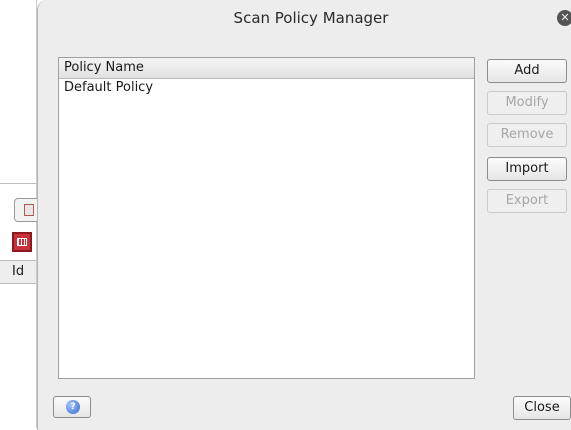 Image resolution: width=571 pixels, height=430 pixels. Describe the element at coordinates (542, 408) in the screenshot. I see `close-button: Close` at that location.